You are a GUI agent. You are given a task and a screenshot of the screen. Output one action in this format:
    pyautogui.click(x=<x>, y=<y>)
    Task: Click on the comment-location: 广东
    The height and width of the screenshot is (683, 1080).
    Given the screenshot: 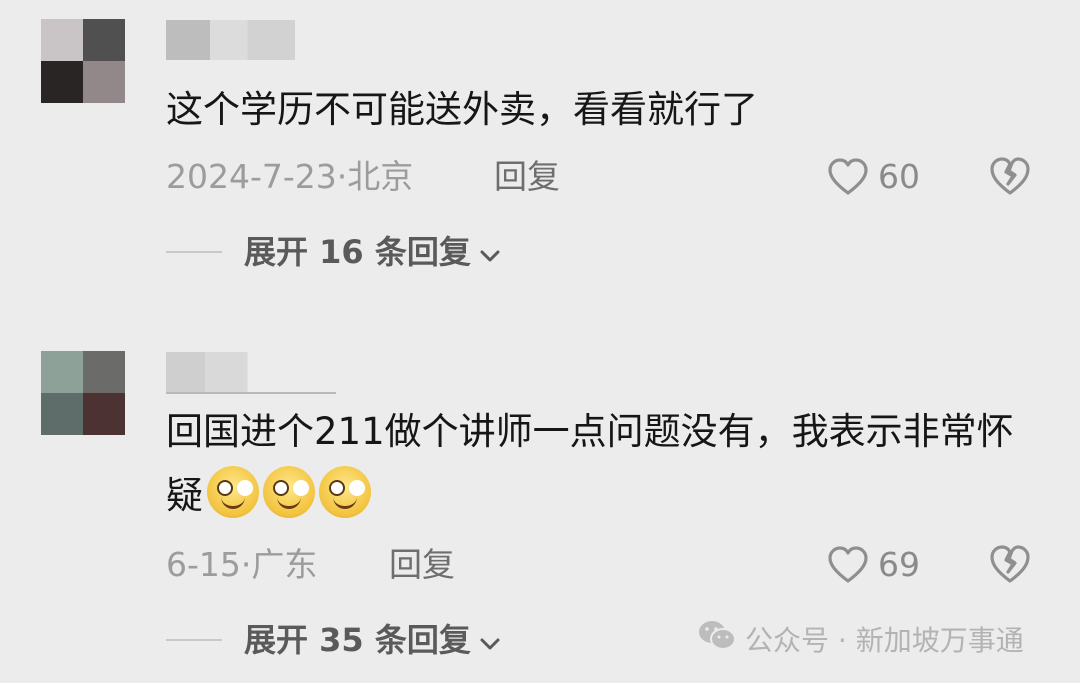 What is the action you would take?
    pyautogui.click(x=284, y=564)
    